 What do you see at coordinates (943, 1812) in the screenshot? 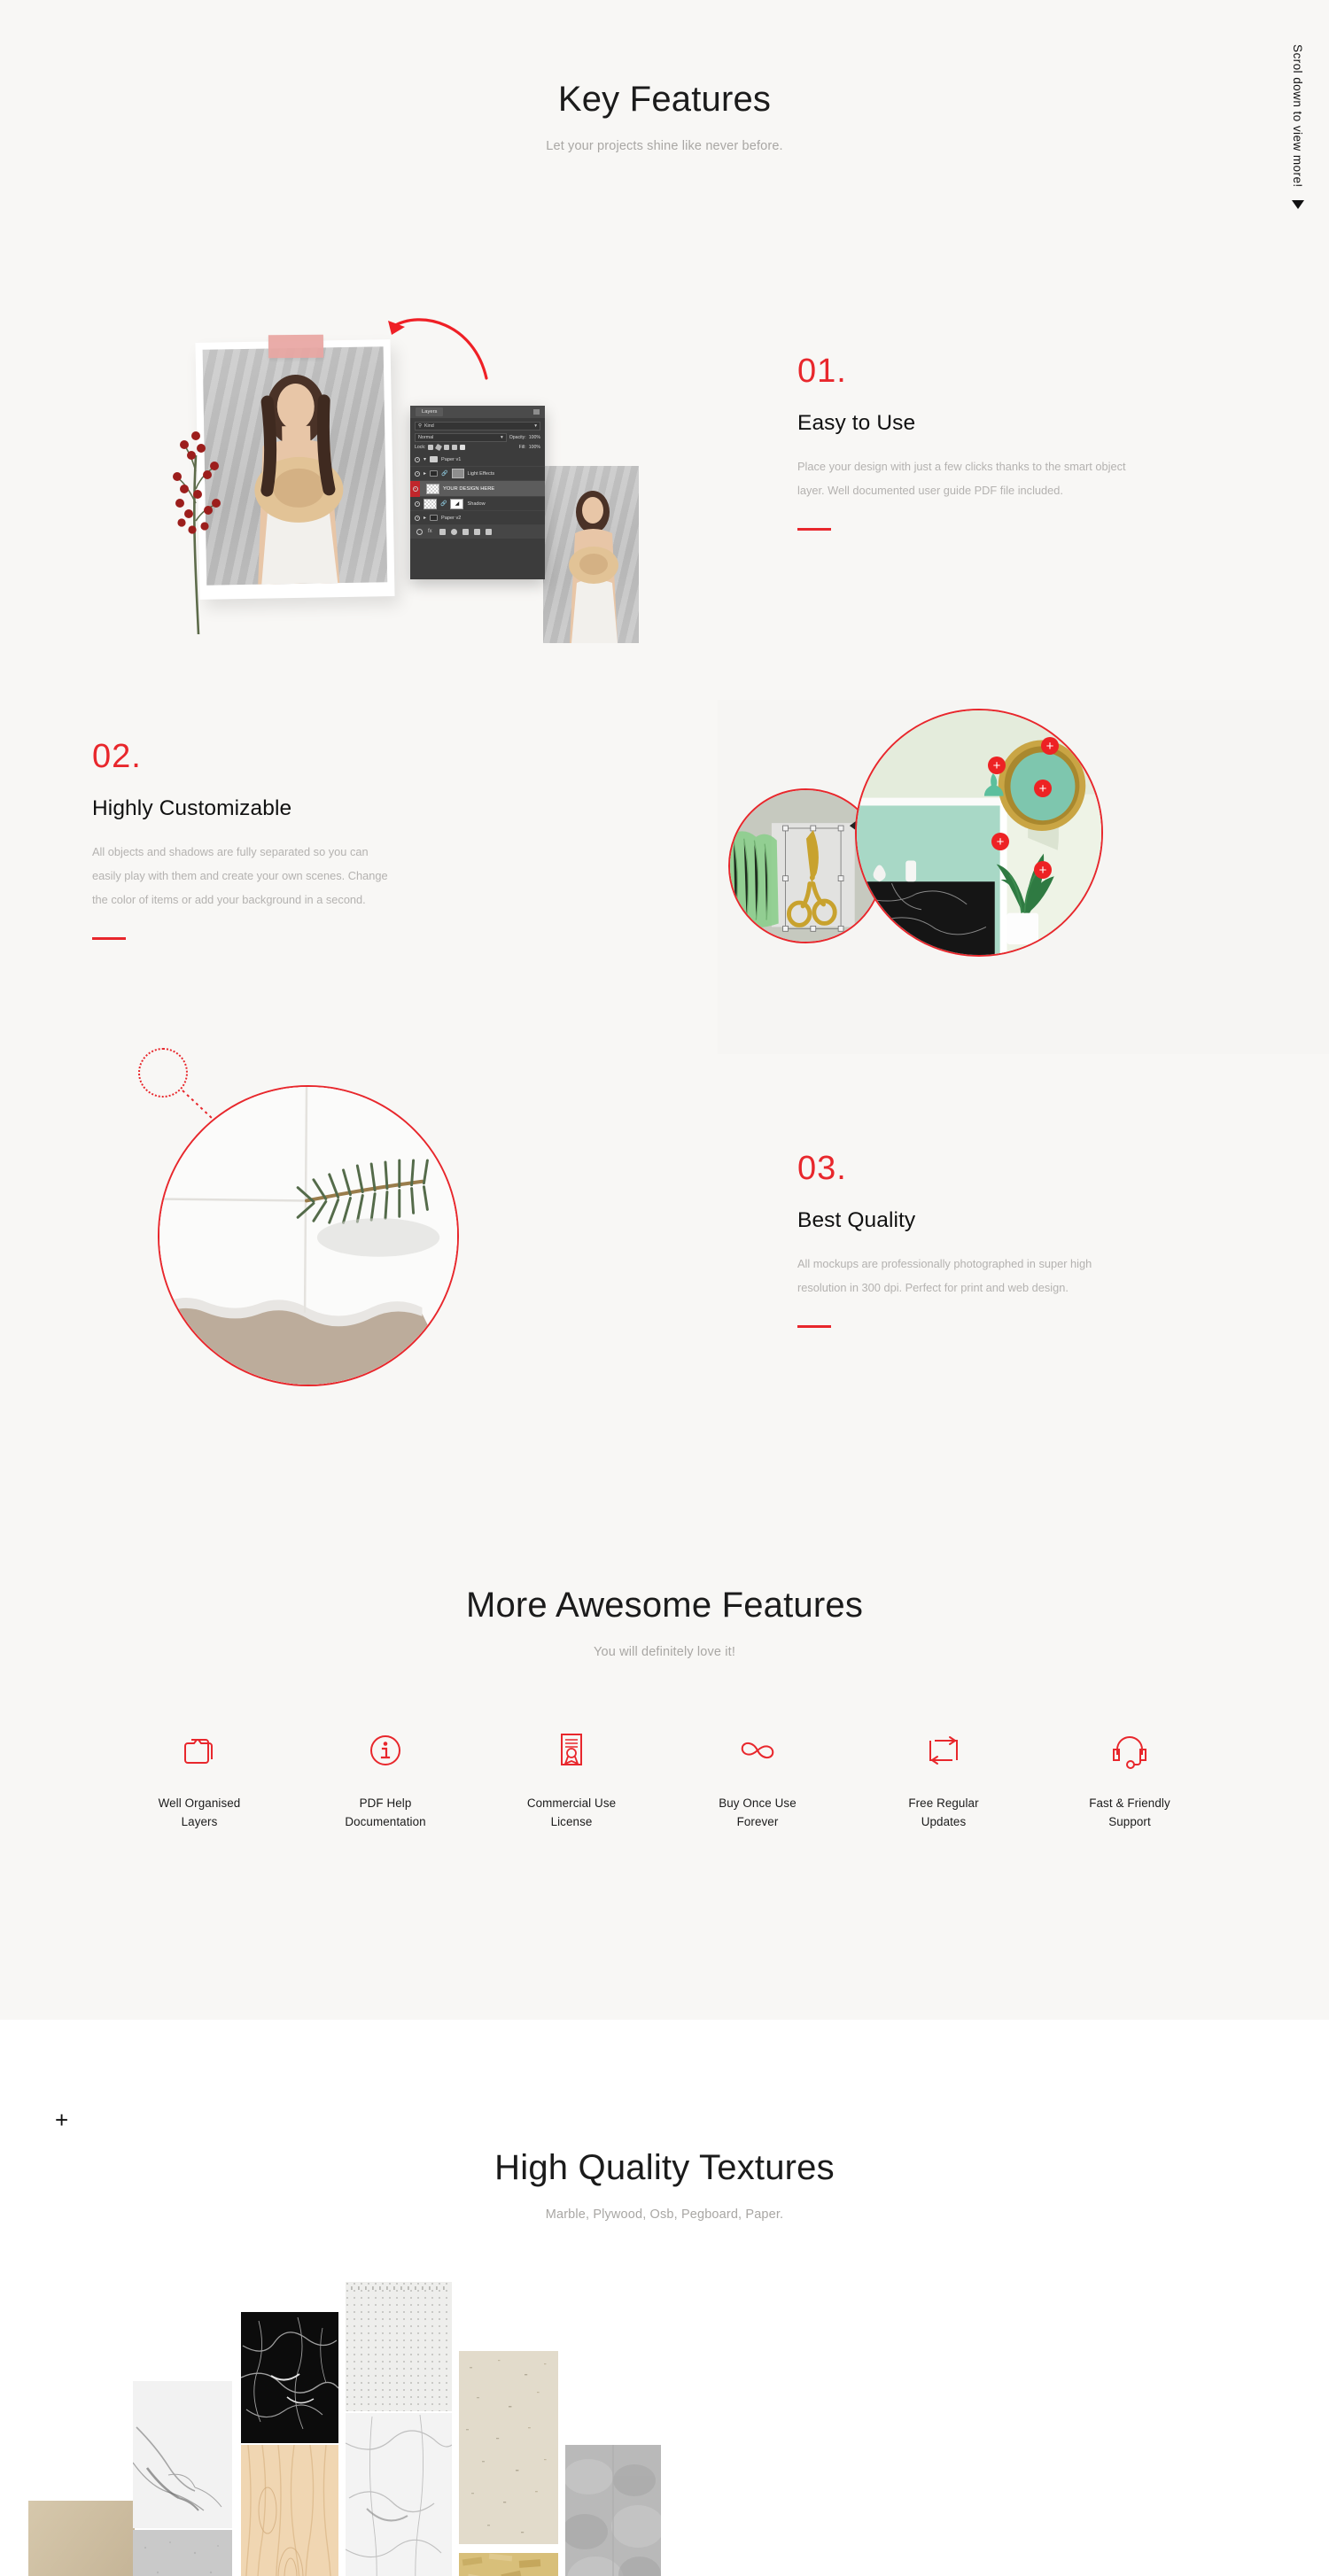
I see `feature-icon-label: Free Regular Updates` at bounding box center [943, 1812].